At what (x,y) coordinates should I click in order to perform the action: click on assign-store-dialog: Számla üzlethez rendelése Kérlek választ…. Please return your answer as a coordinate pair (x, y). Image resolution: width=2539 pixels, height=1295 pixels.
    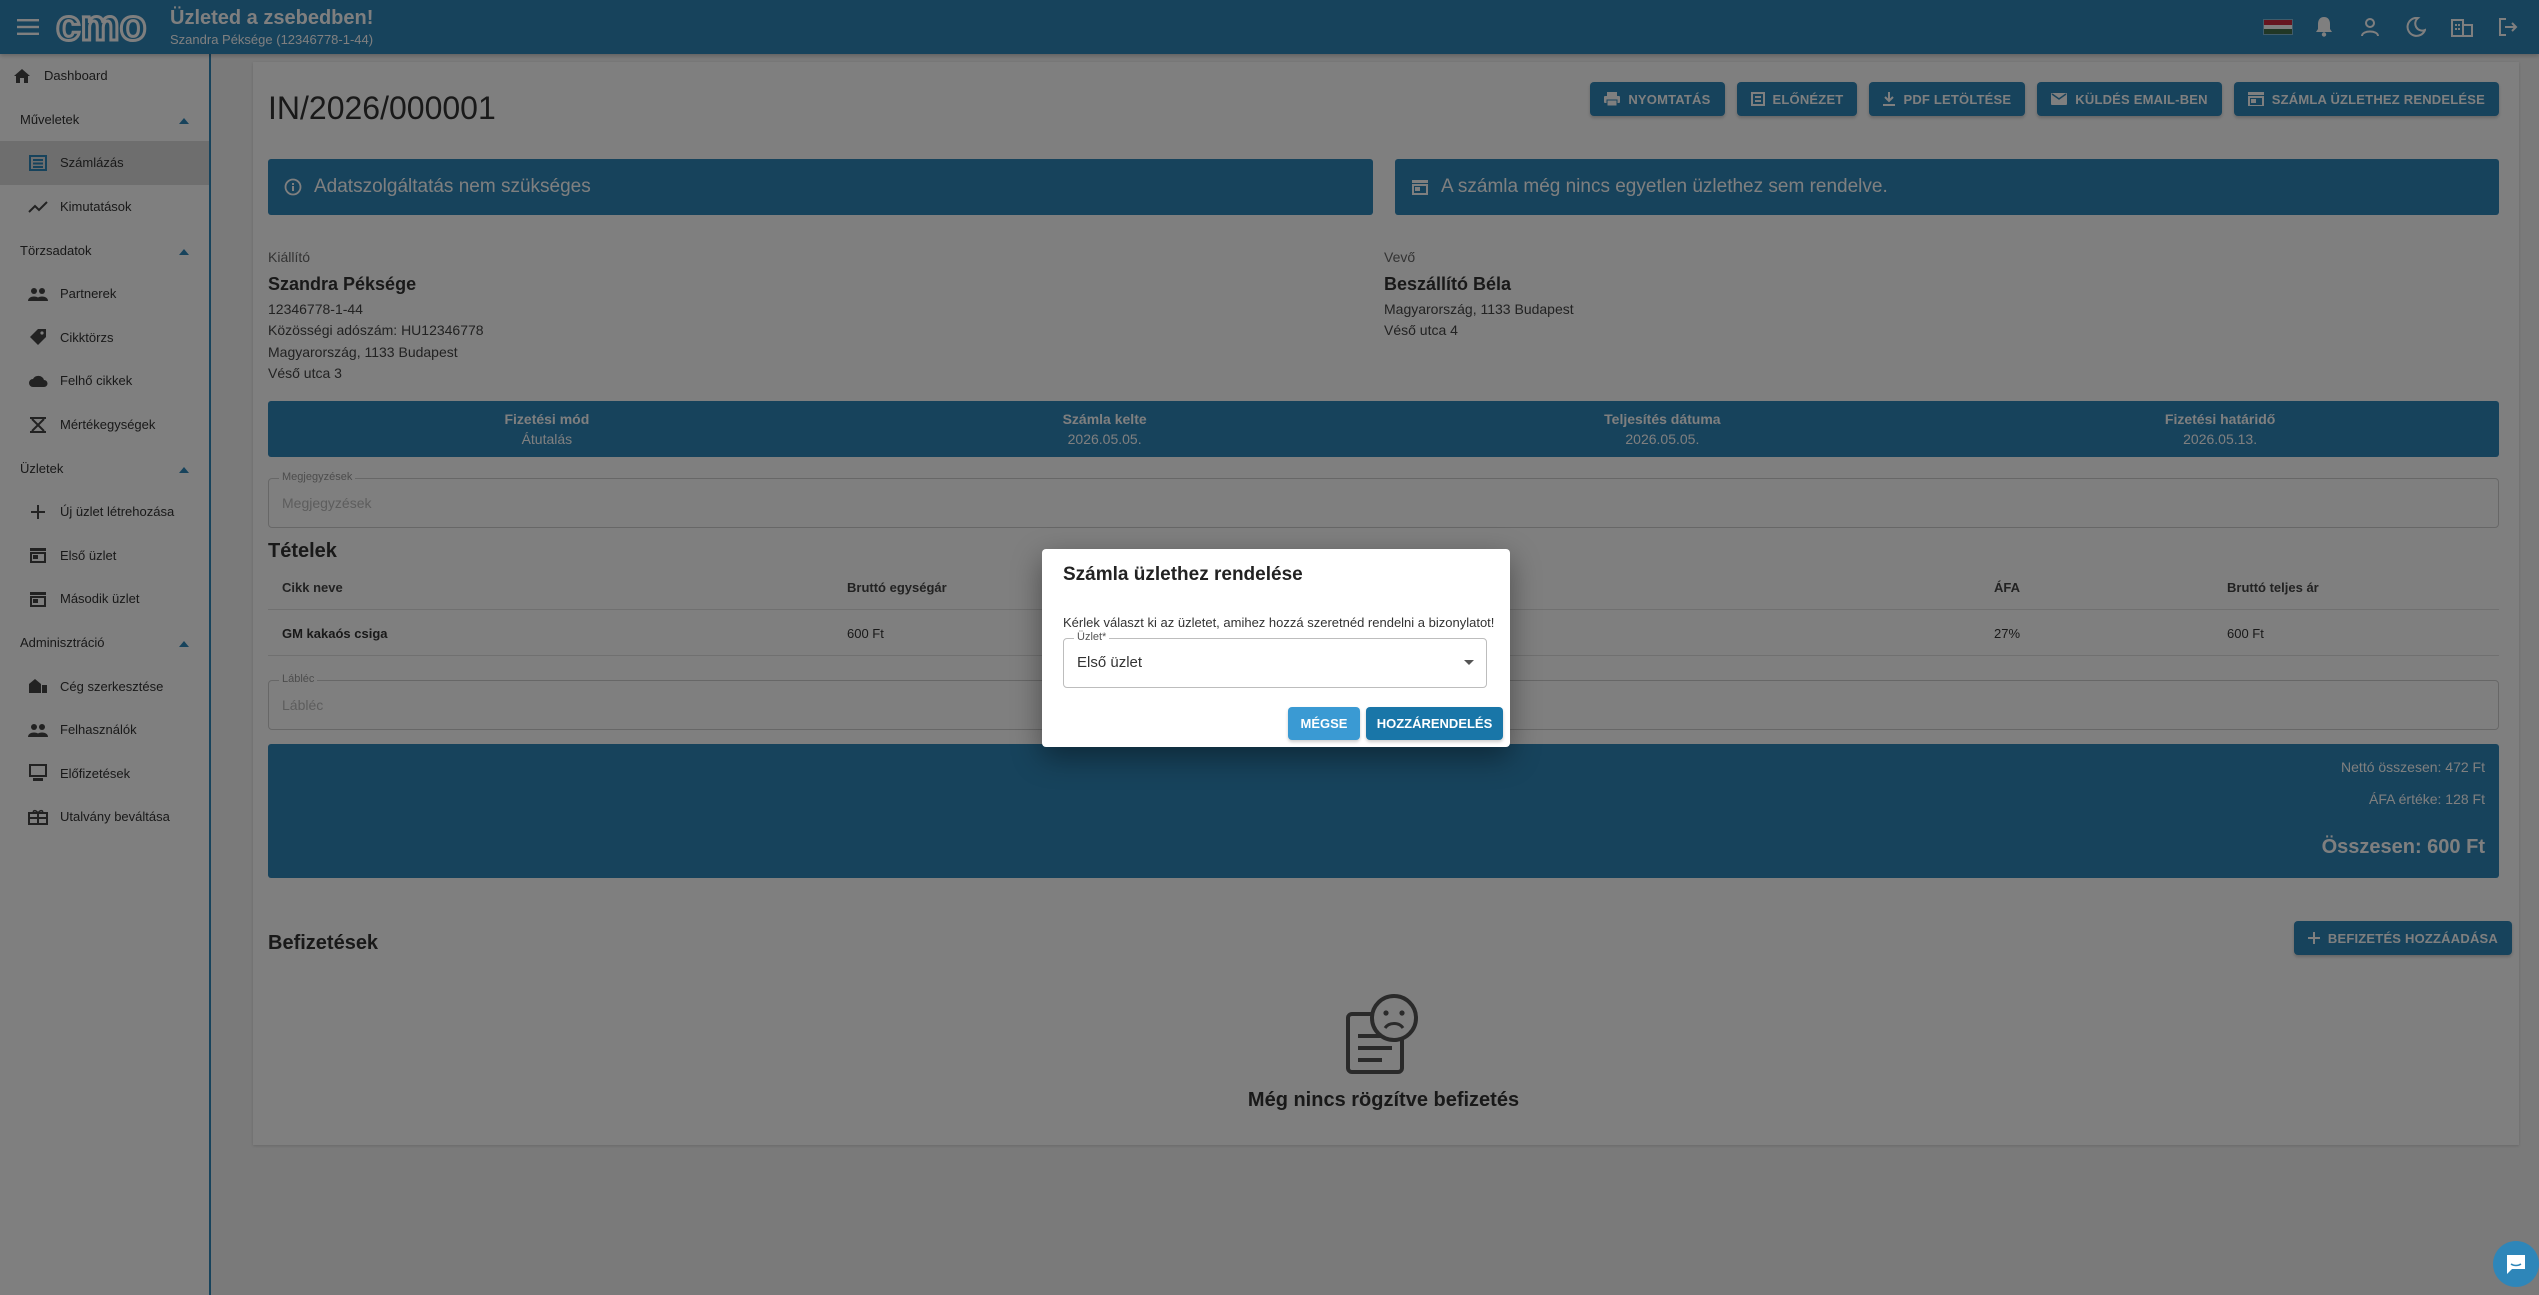
    Looking at the image, I should click on (1276, 648).